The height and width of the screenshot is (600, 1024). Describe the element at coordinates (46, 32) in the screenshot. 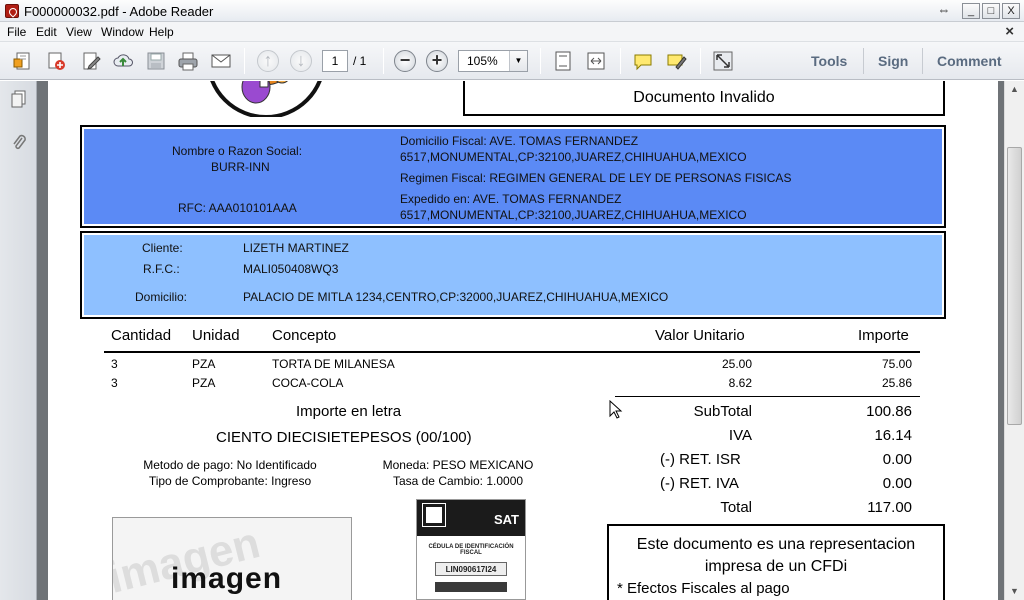

I see `menu-edit: Edit` at that location.